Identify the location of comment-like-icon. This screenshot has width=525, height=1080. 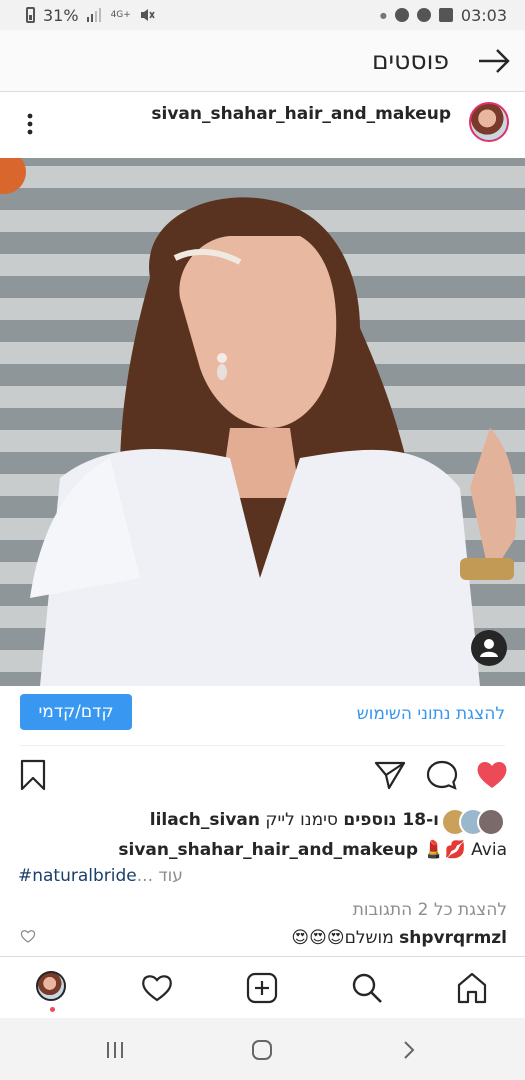
(28, 936).